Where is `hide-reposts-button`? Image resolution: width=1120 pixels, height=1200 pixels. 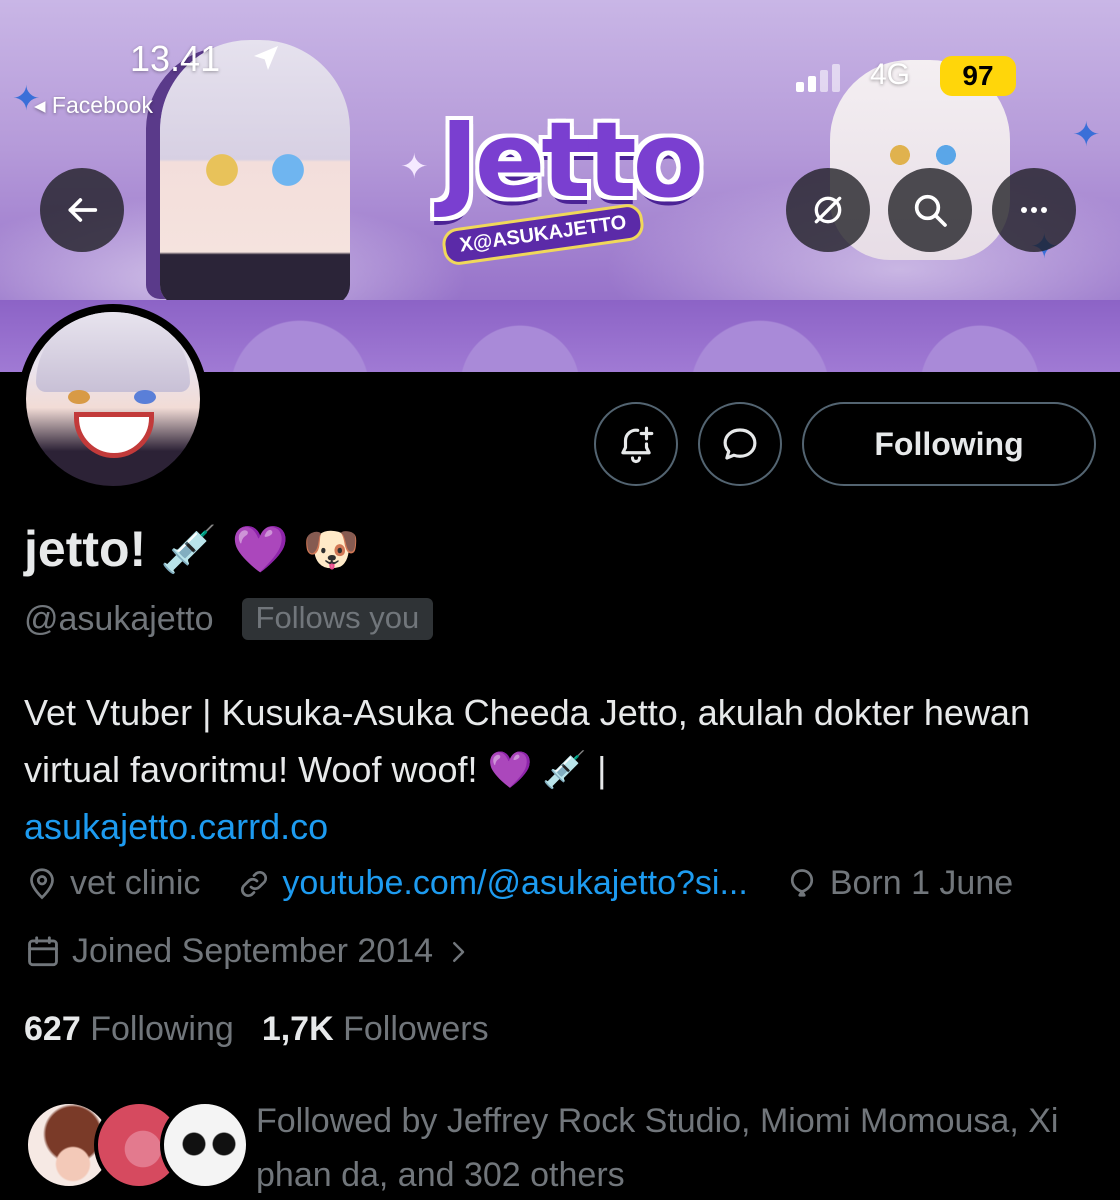 hide-reposts-button is located at coordinates (828, 210).